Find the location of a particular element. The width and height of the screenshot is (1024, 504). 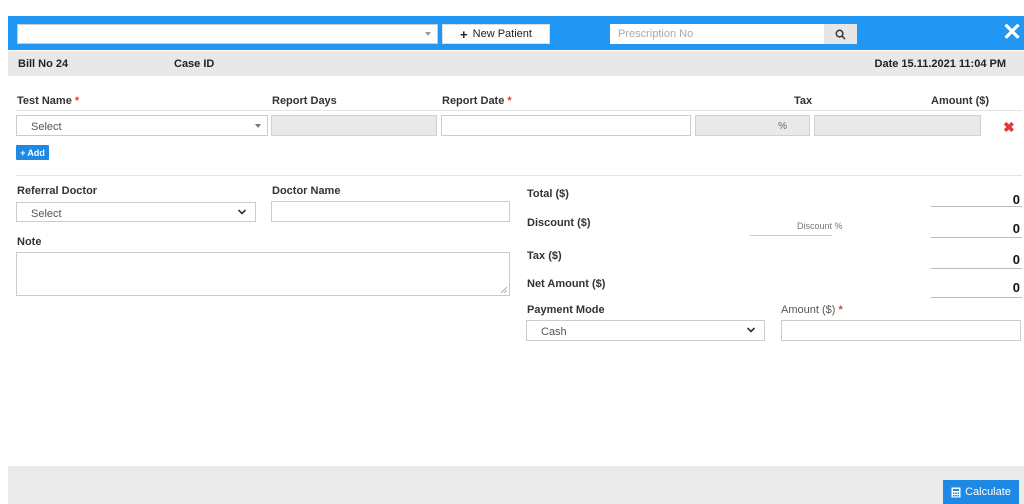

test-name-header: Test Name * is located at coordinates (48, 101).